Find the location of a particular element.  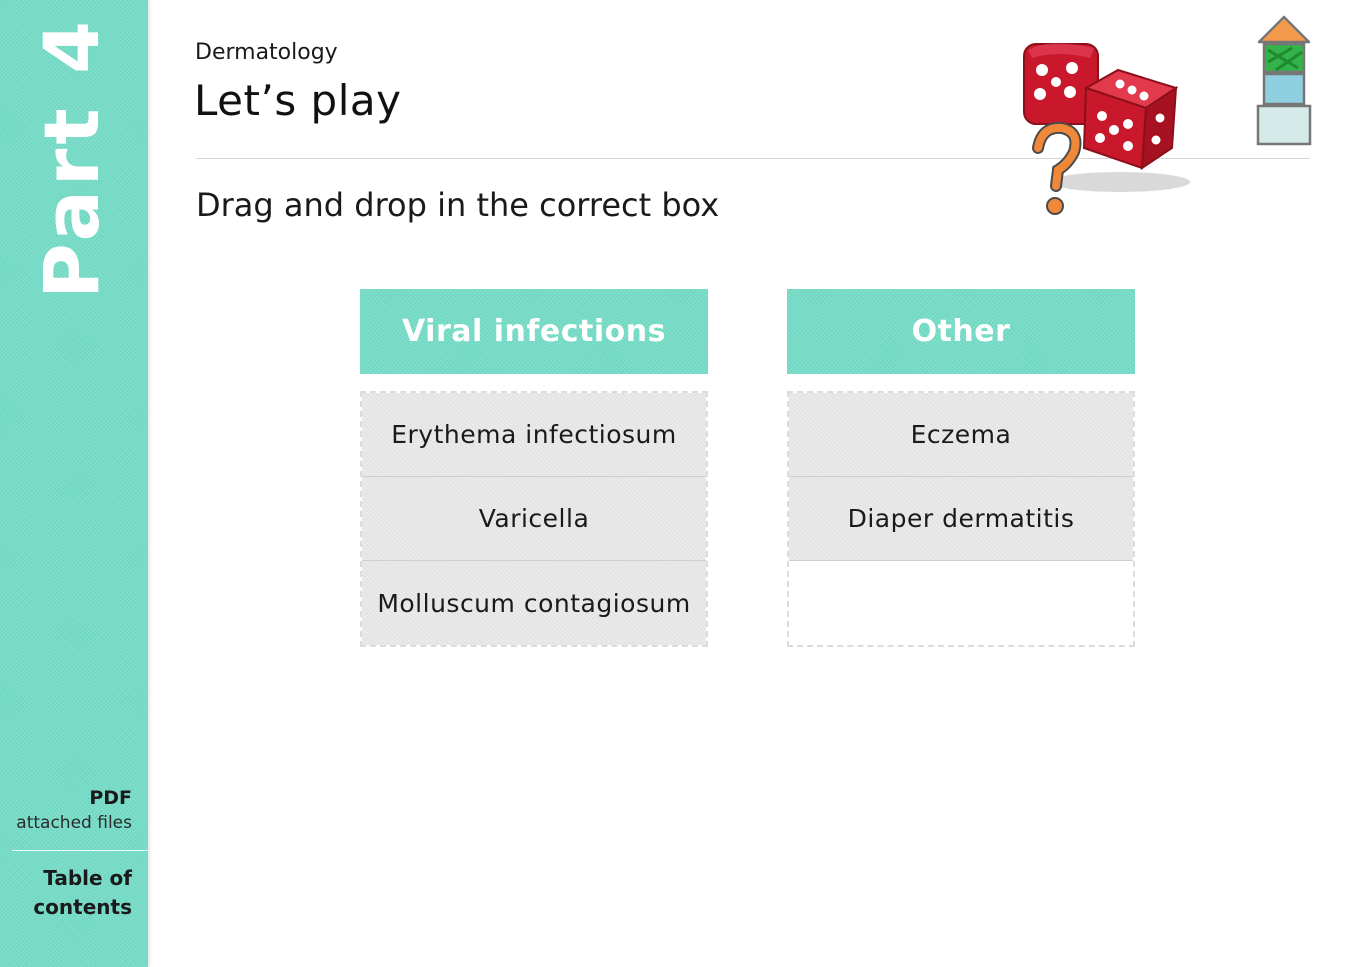

draggable-item: Diaper dermatitis is located at coordinates (961, 519).